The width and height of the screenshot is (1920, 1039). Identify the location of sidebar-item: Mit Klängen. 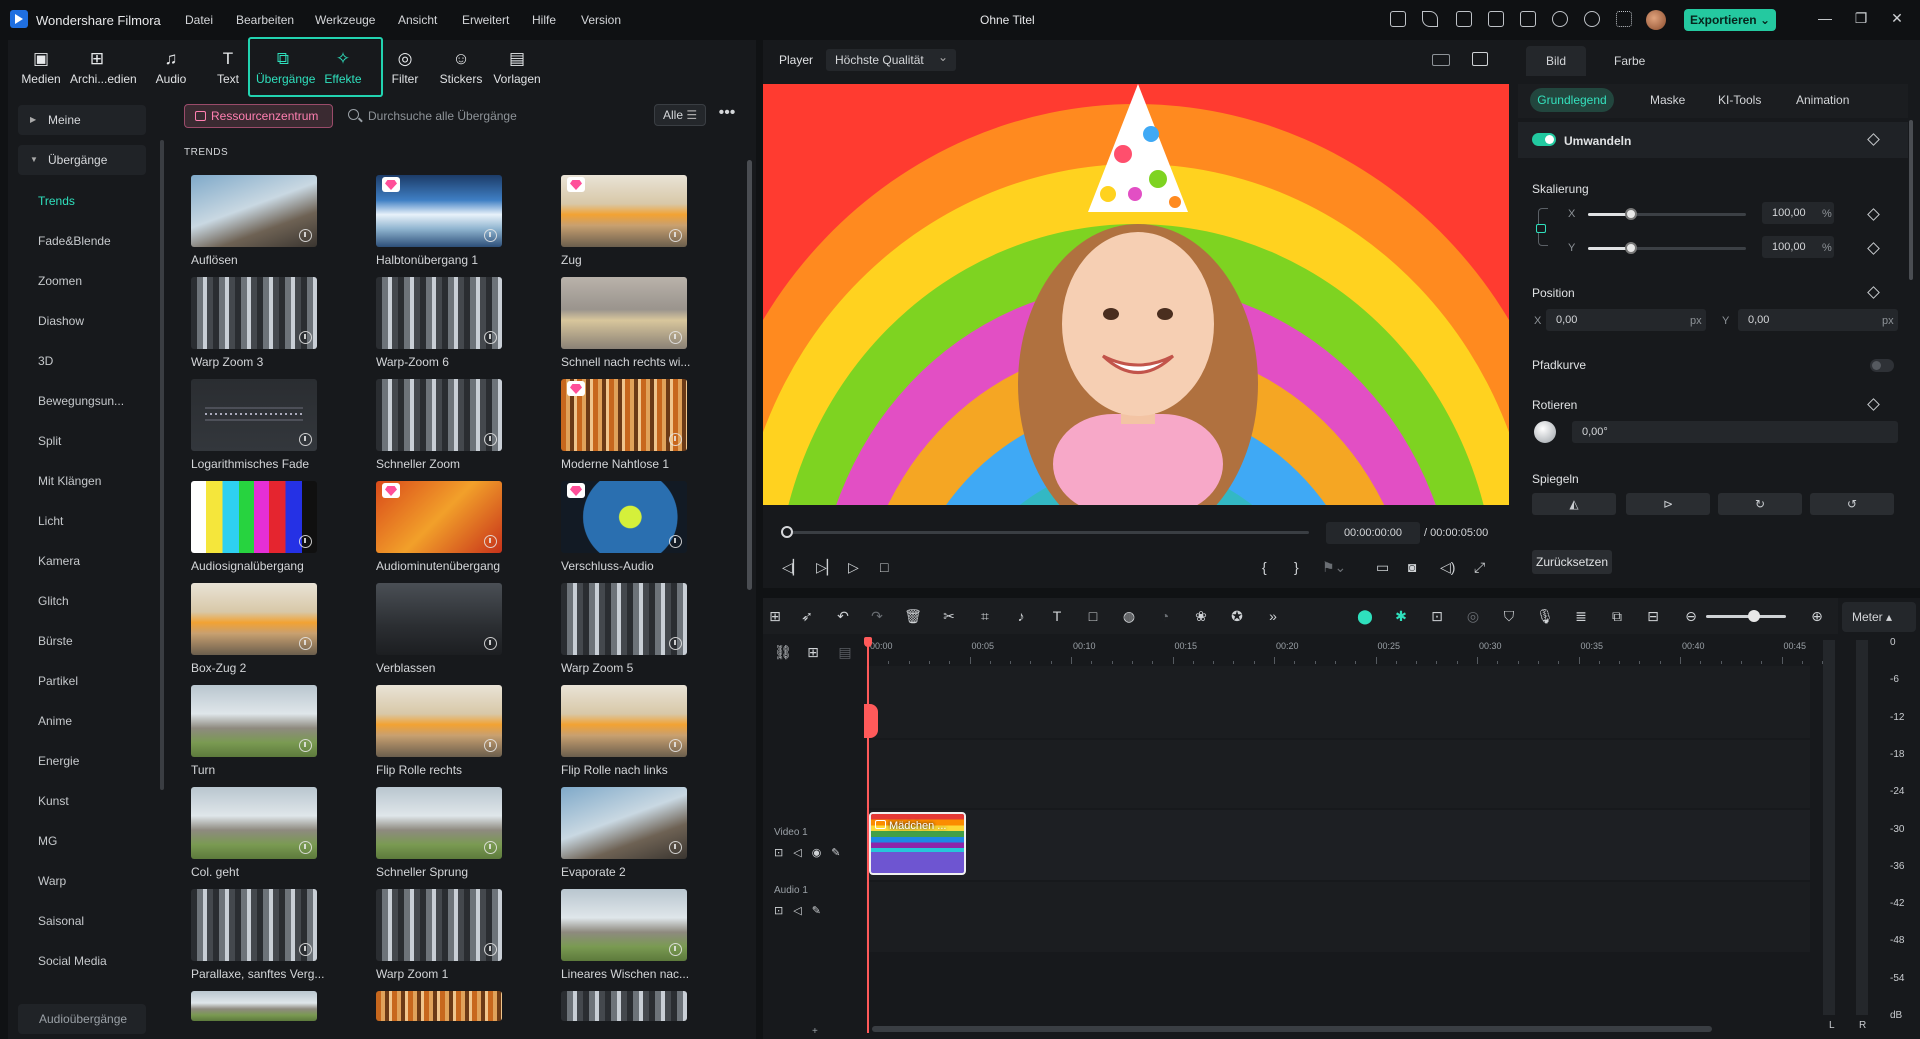
(69, 481).